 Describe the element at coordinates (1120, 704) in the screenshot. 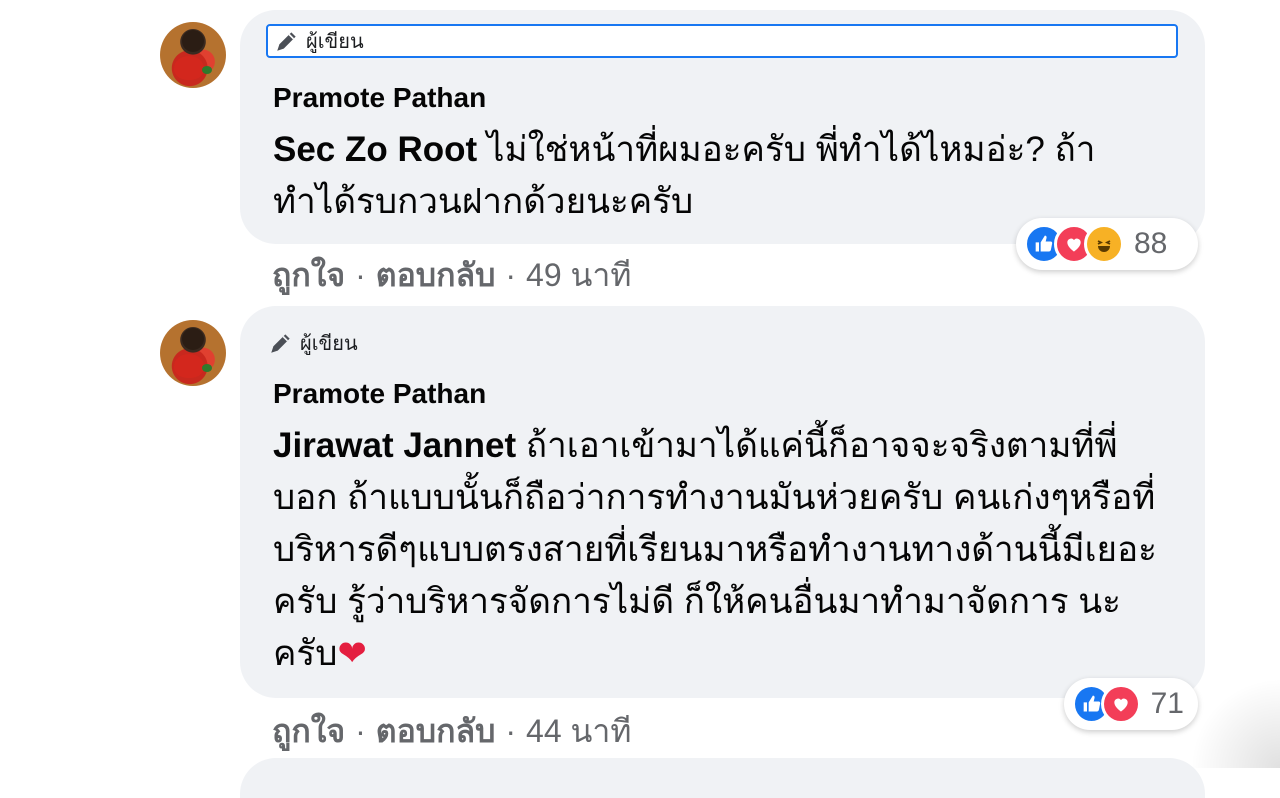

I see `love-icon` at that location.